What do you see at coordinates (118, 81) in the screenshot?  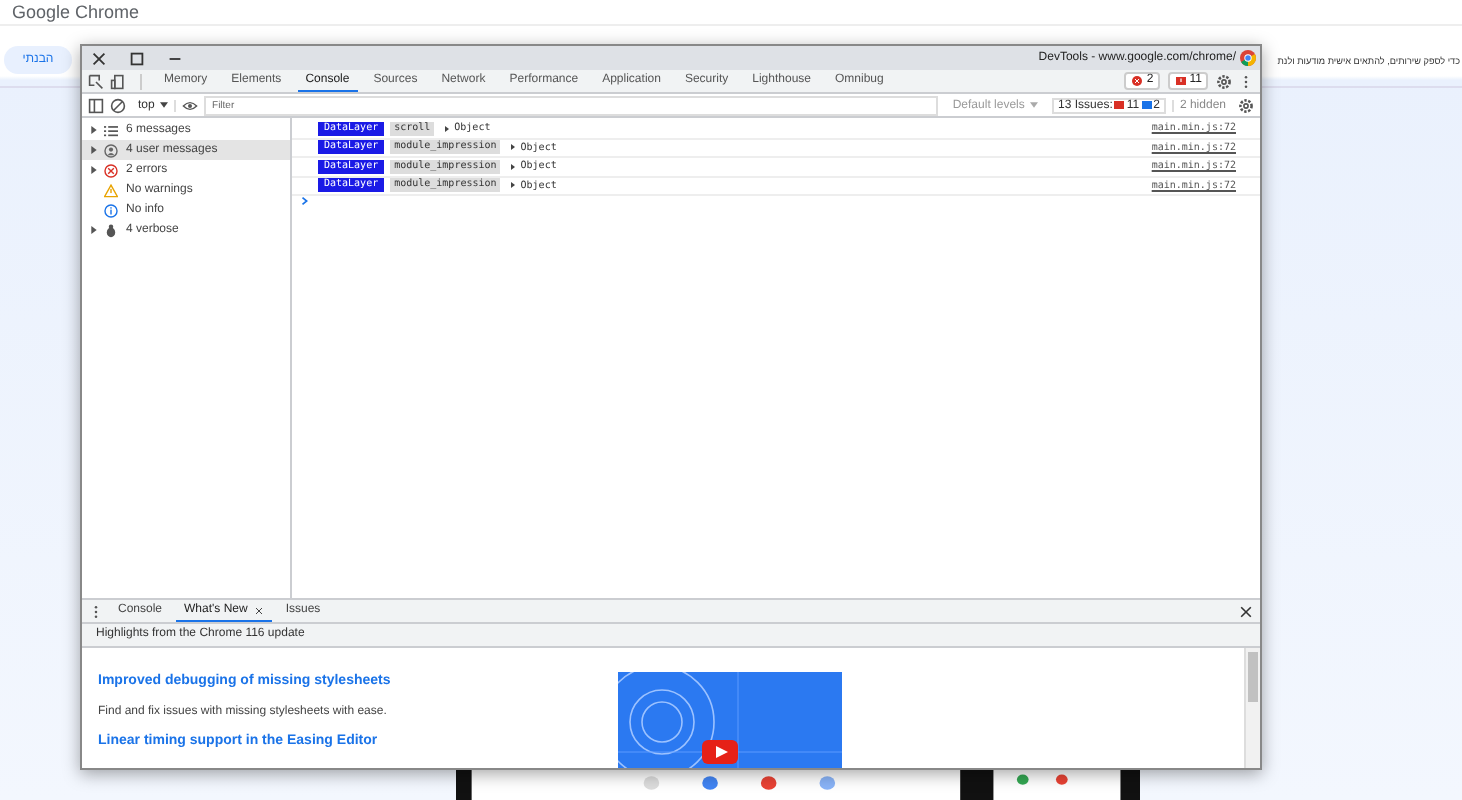 I see `device-toolbar-icon` at bounding box center [118, 81].